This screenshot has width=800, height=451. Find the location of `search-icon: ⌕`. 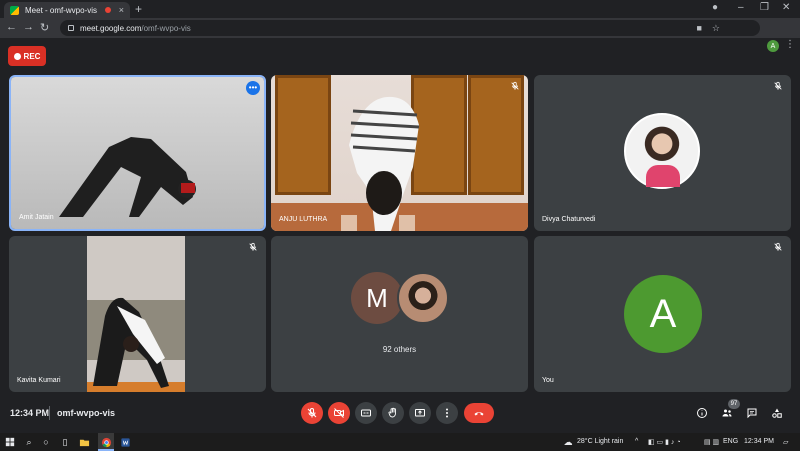

search-icon: ⌕ is located at coordinates (29, 442).